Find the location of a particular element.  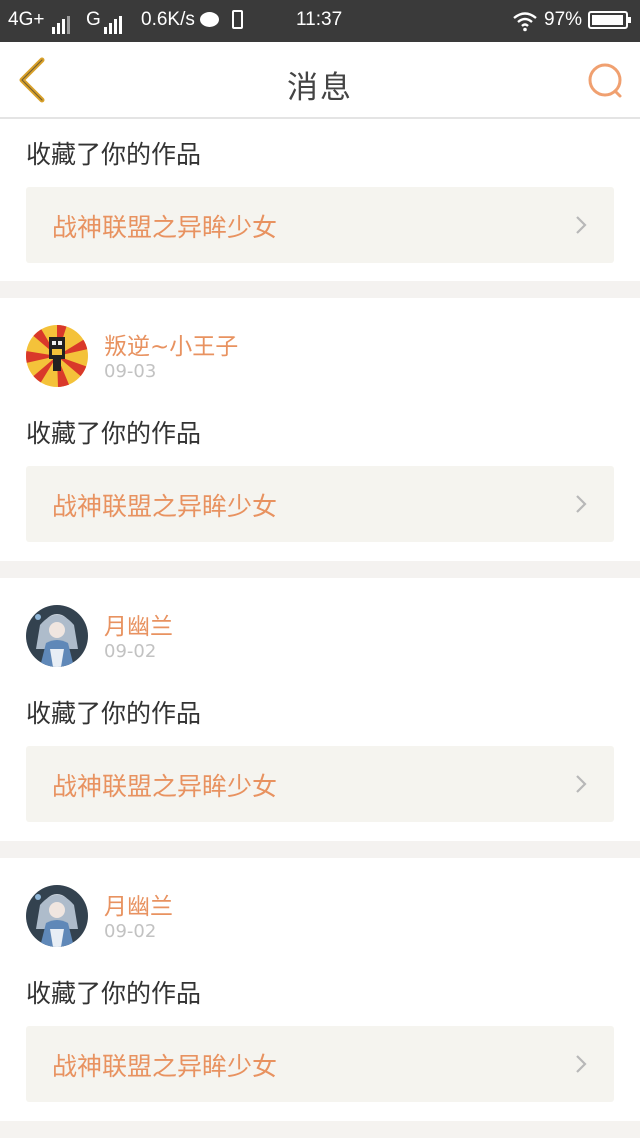

wifi-icon is located at coordinates (525, 22).